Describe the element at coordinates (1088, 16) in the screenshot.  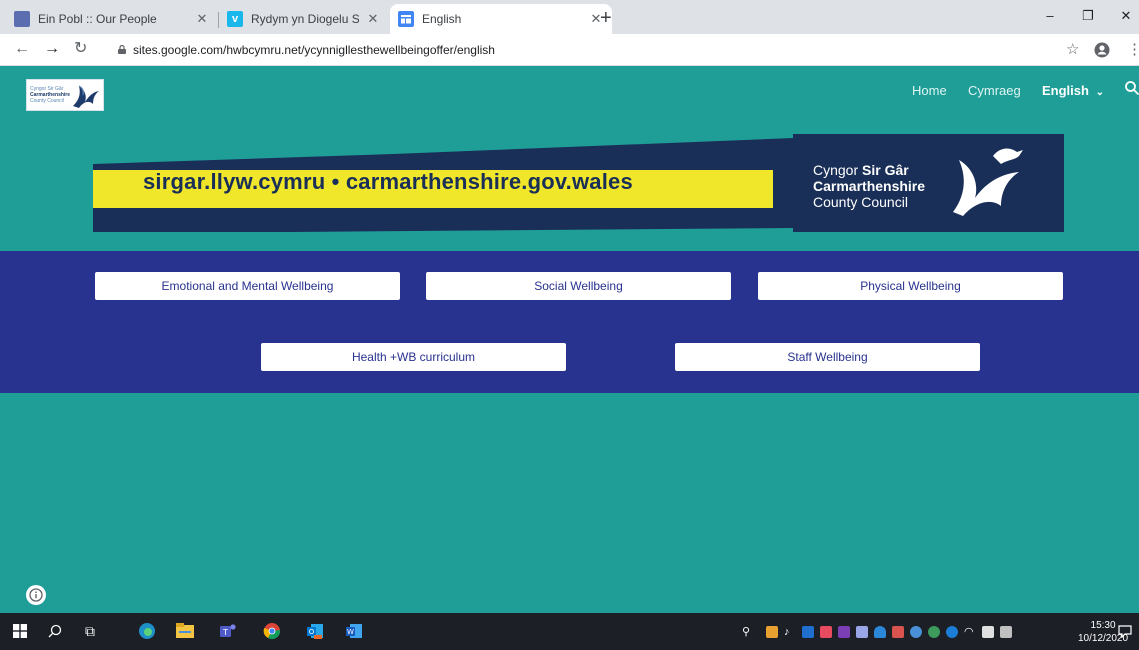
I see `restore-icon: ❐` at that location.